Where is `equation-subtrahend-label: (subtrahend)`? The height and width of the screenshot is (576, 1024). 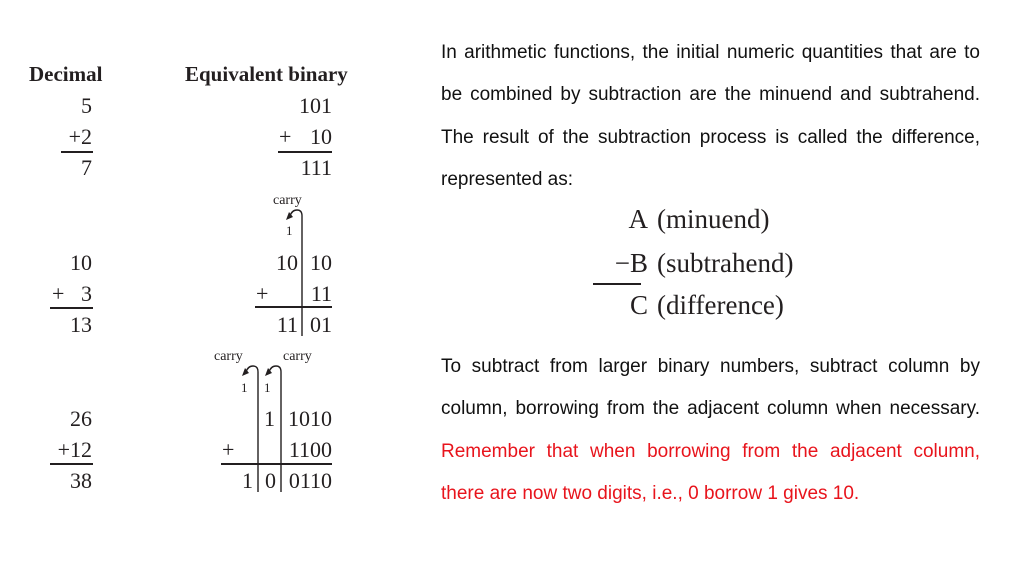 equation-subtrahend-label: (subtrahend) is located at coordinates (725, 263).